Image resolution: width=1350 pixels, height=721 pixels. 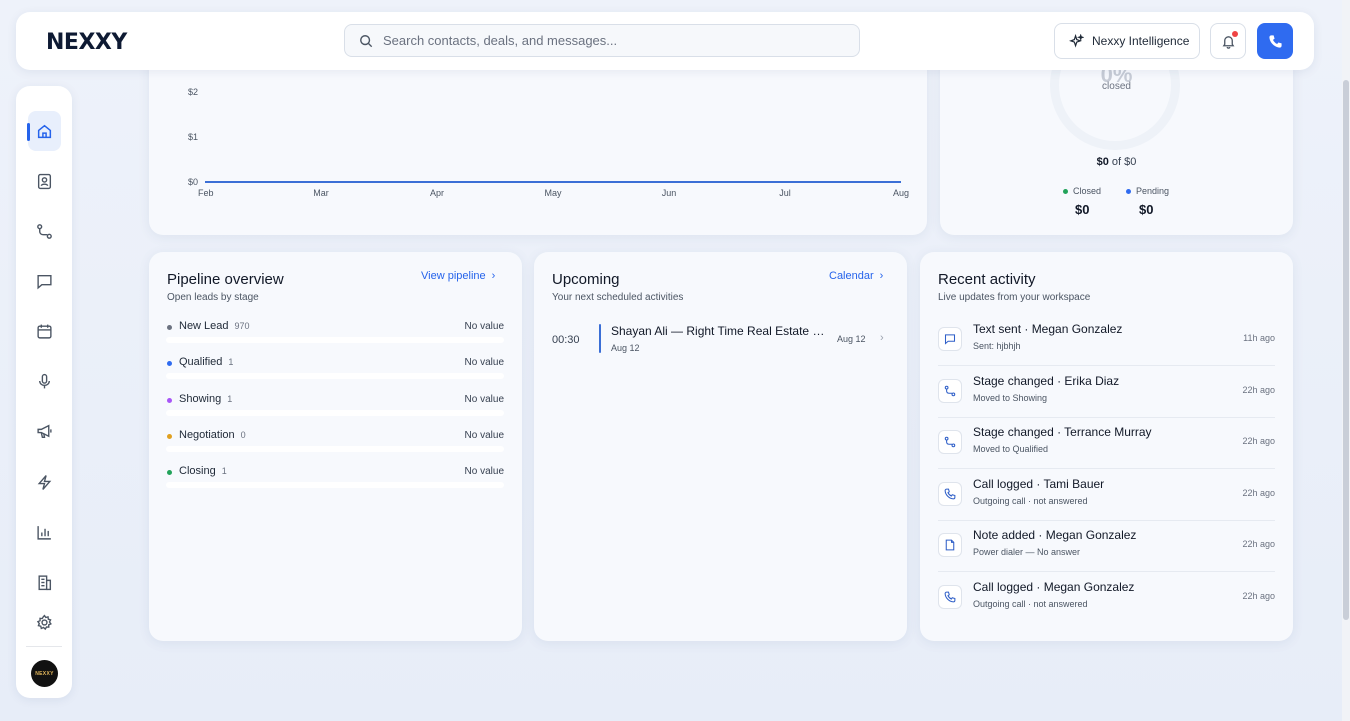 I want to click on activity-detail: Moved to Qualified, so click(x=1011, y=449).